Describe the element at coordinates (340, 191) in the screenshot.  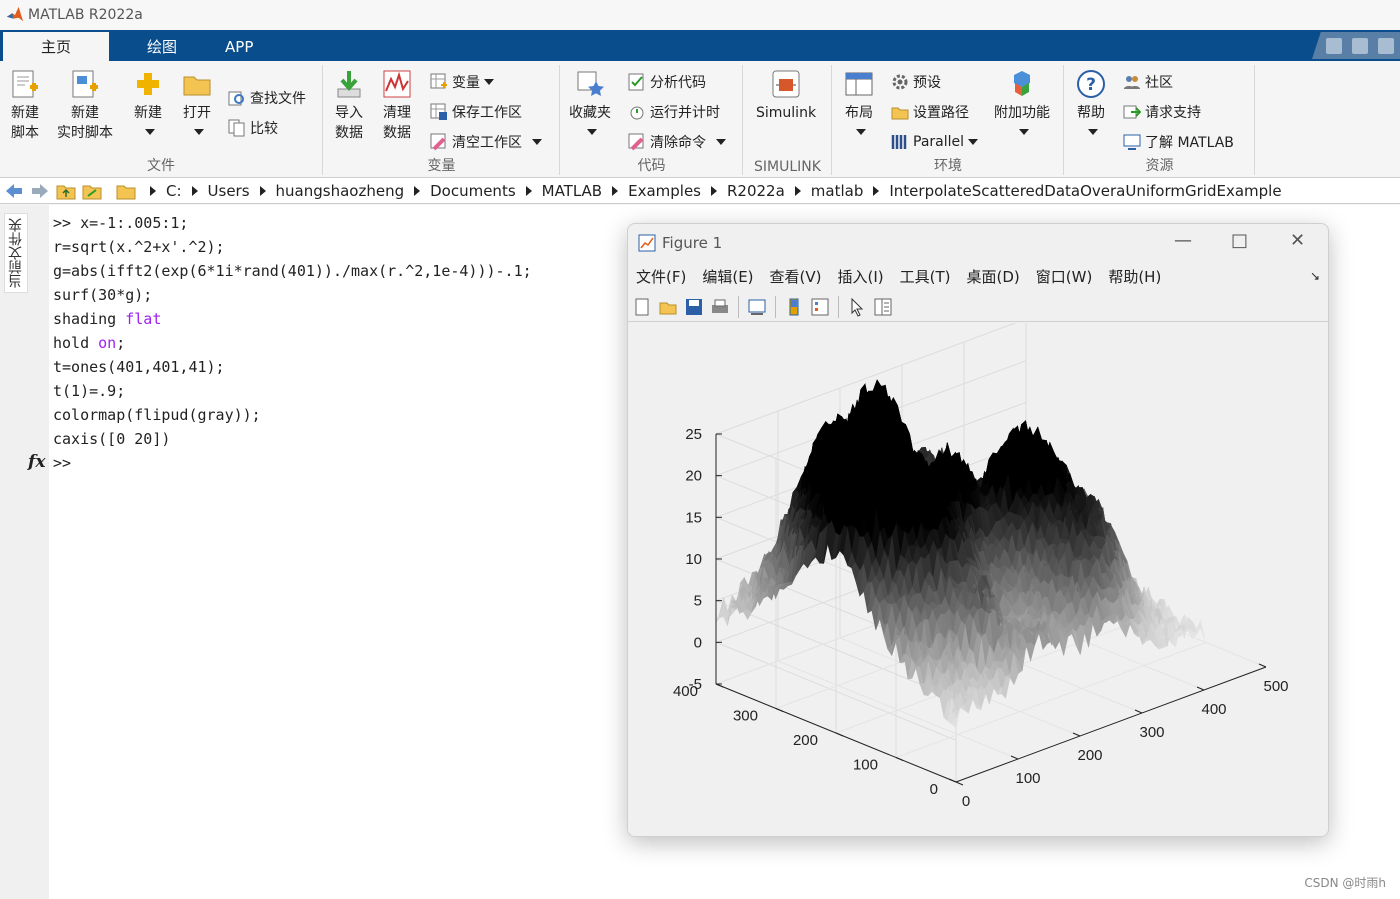
I see `path-segment: huangshaozheng` at that location.